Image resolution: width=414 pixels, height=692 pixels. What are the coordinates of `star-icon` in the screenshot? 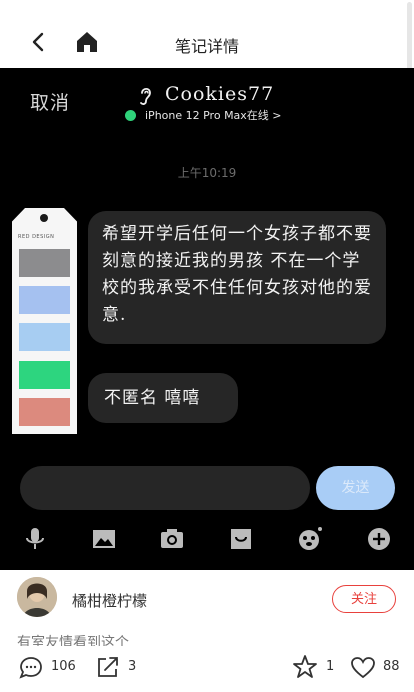 It's located at (305, 667).